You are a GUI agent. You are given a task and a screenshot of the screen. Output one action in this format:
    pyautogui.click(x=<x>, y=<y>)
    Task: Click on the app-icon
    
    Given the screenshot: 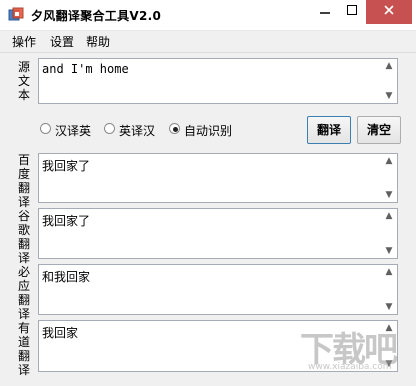 What is the action you would take?
    pyautogui.click(x=16, y=15)
    